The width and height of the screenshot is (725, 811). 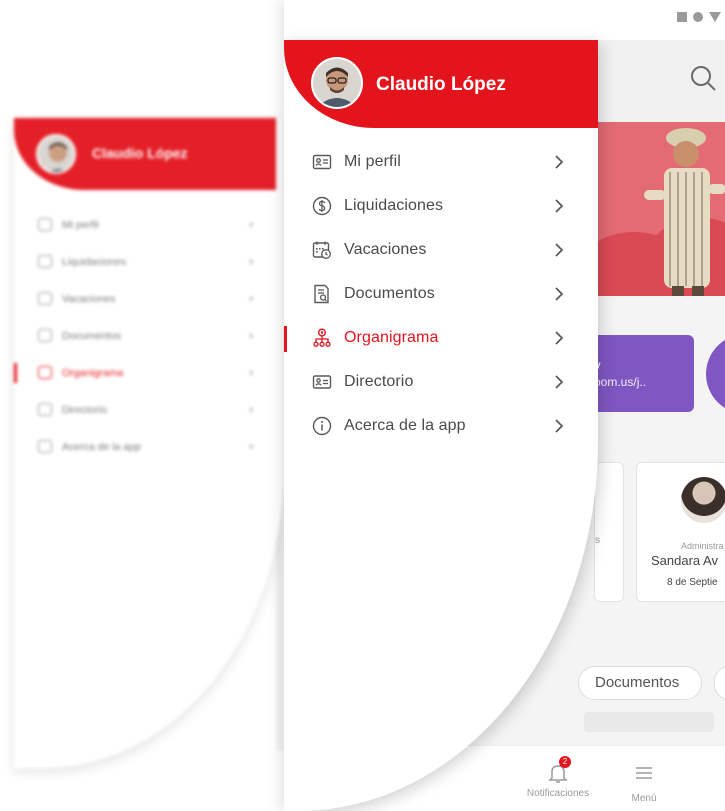 What do you see at coordinates (385, 249) in the screenshot?
I see `menu-item-label: Vacaciones` at bounding box center [385, 249].